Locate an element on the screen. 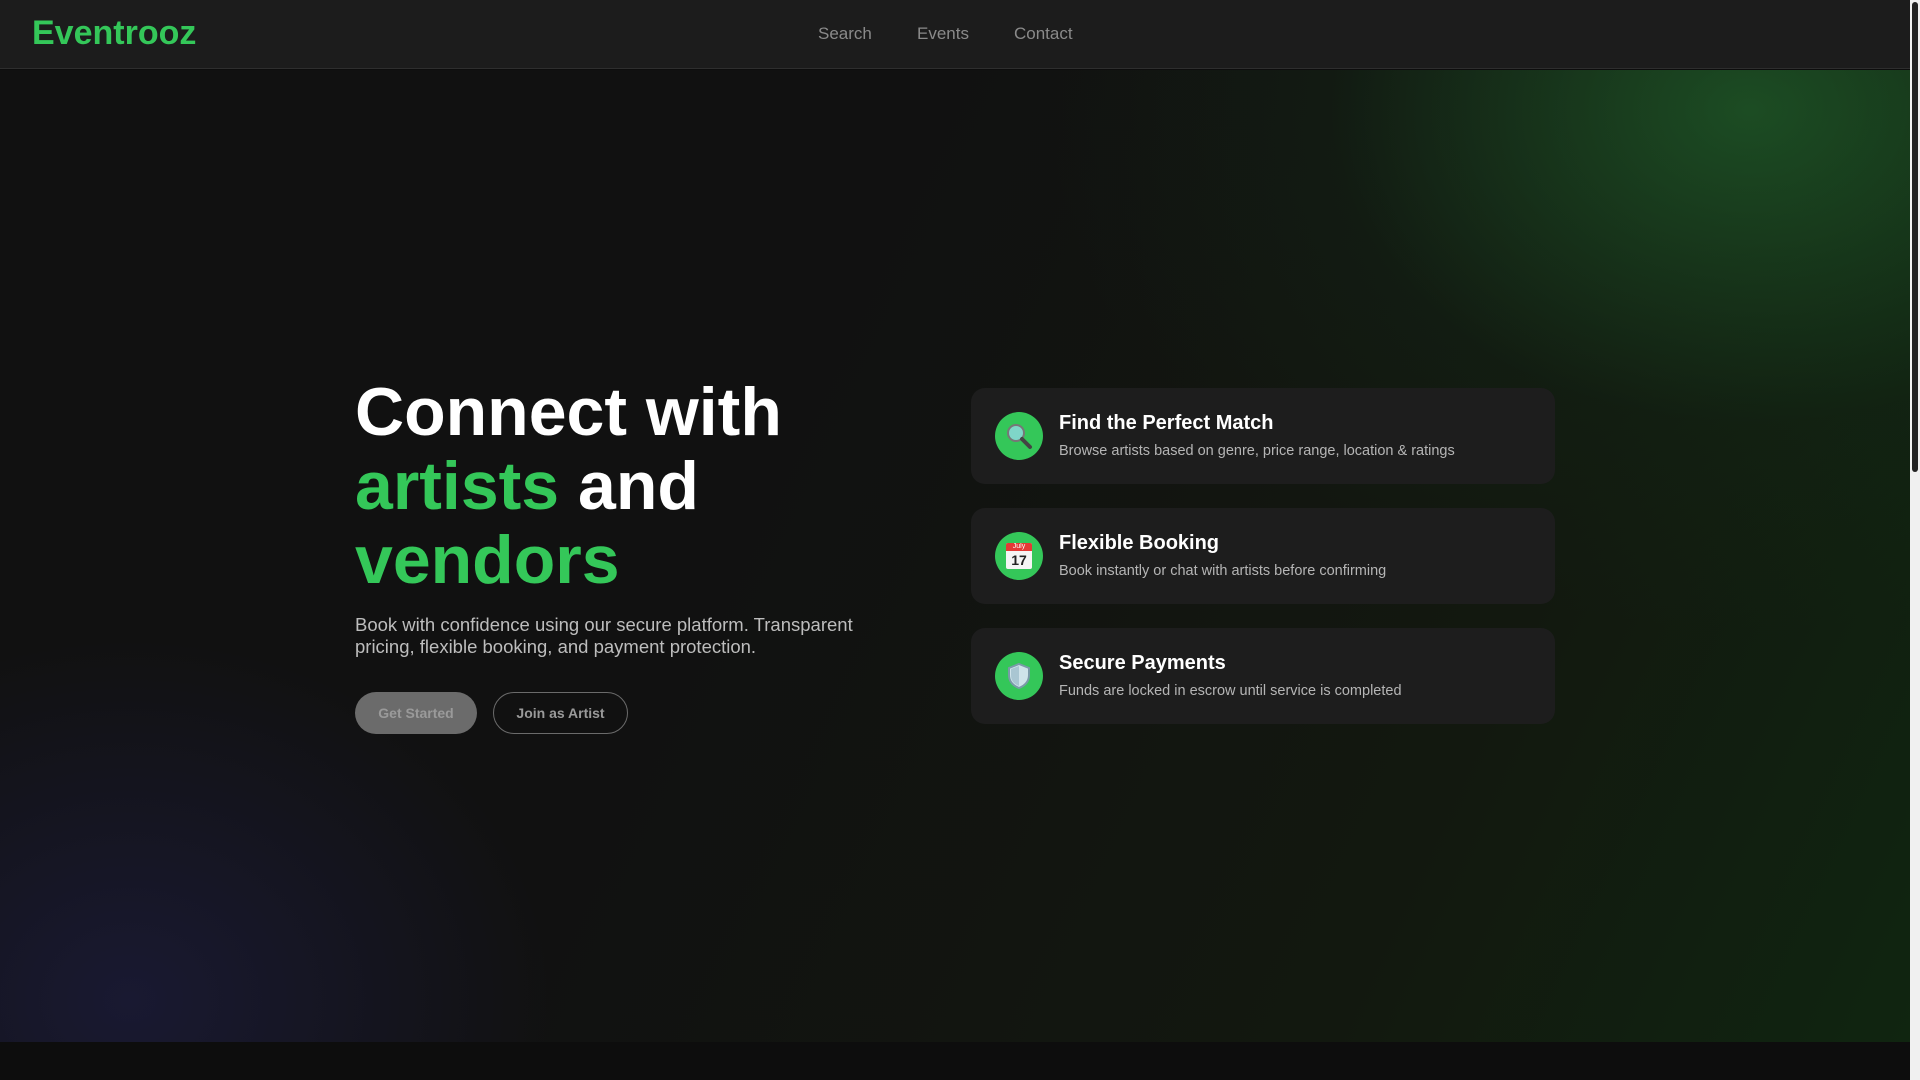 This screenshot has height=1080, width=1920. title-highlight-artists: artists is located at coordinates (457, 486).